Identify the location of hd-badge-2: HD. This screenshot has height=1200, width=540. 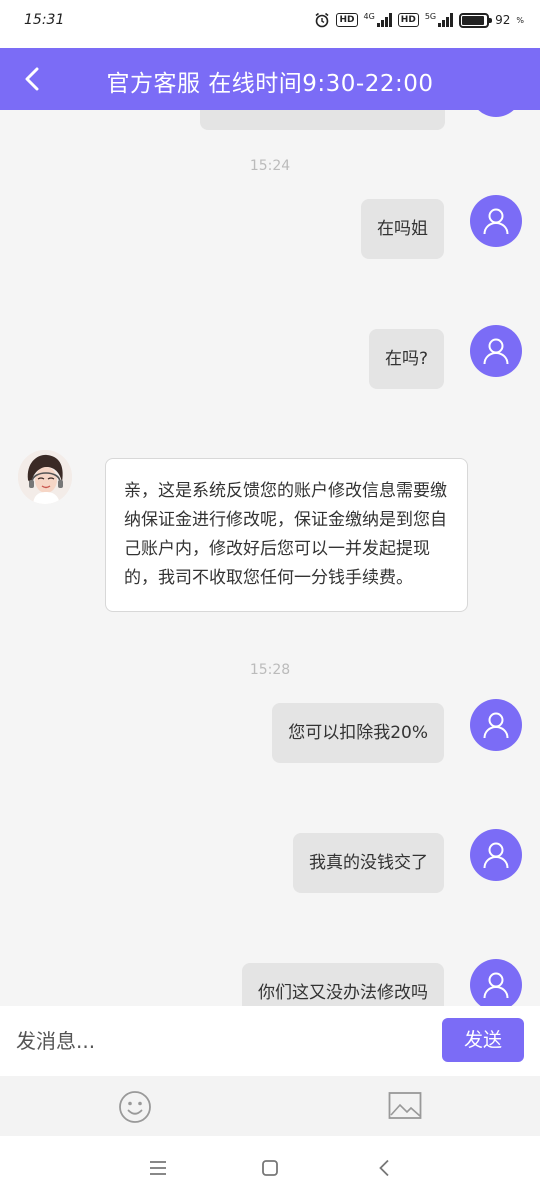
(408, 20).